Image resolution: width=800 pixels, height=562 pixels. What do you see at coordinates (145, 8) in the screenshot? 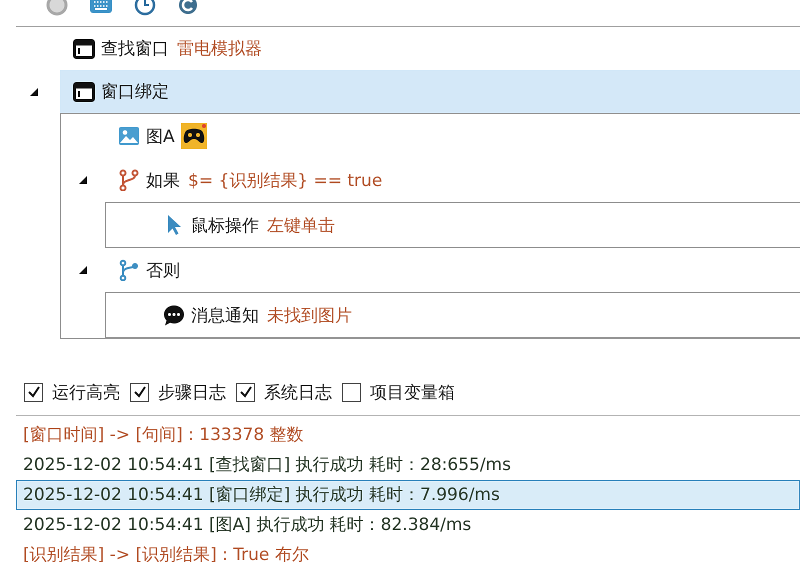
I see `clock-icon` at bounding box center [145, 8].